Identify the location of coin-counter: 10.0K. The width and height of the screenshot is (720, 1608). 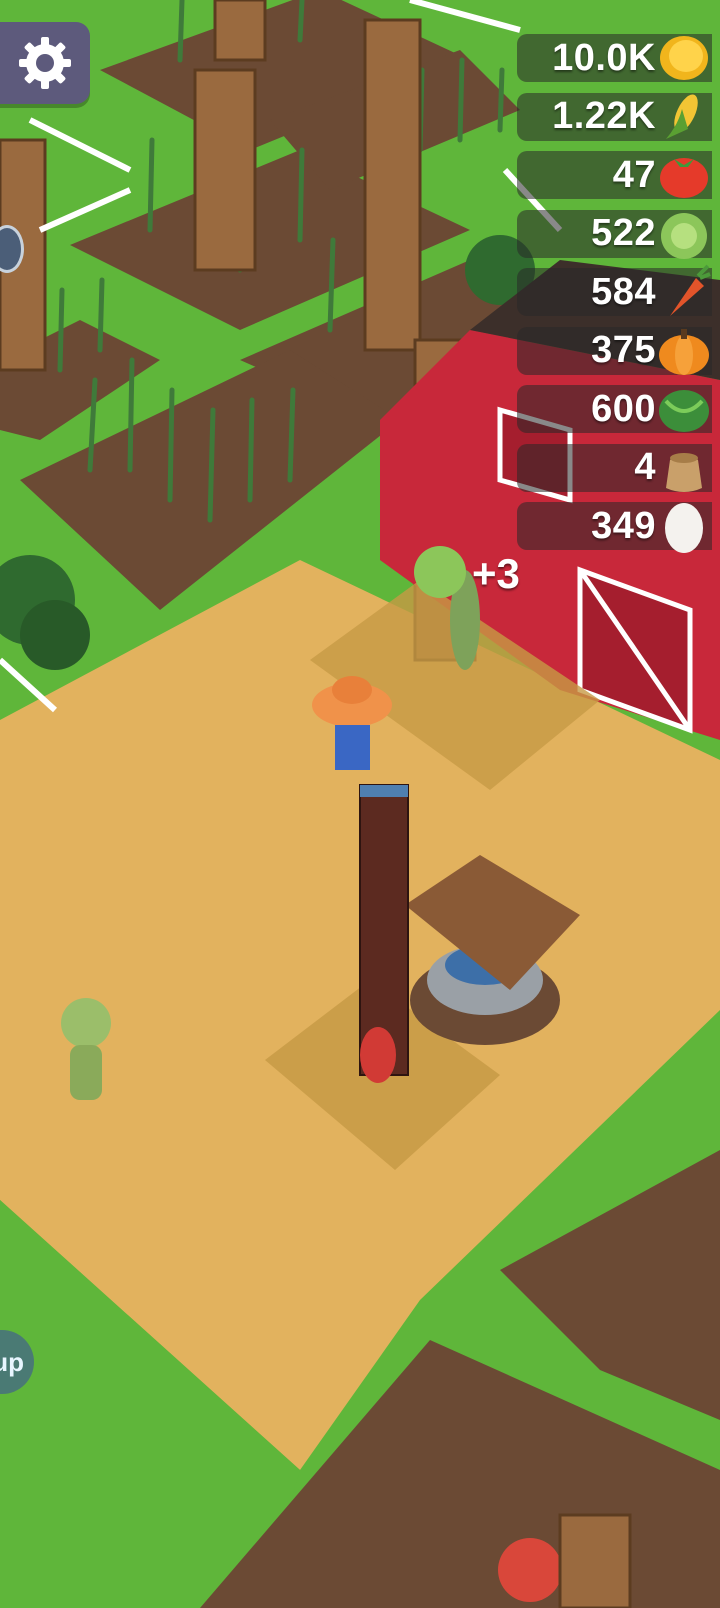
(614, 58).